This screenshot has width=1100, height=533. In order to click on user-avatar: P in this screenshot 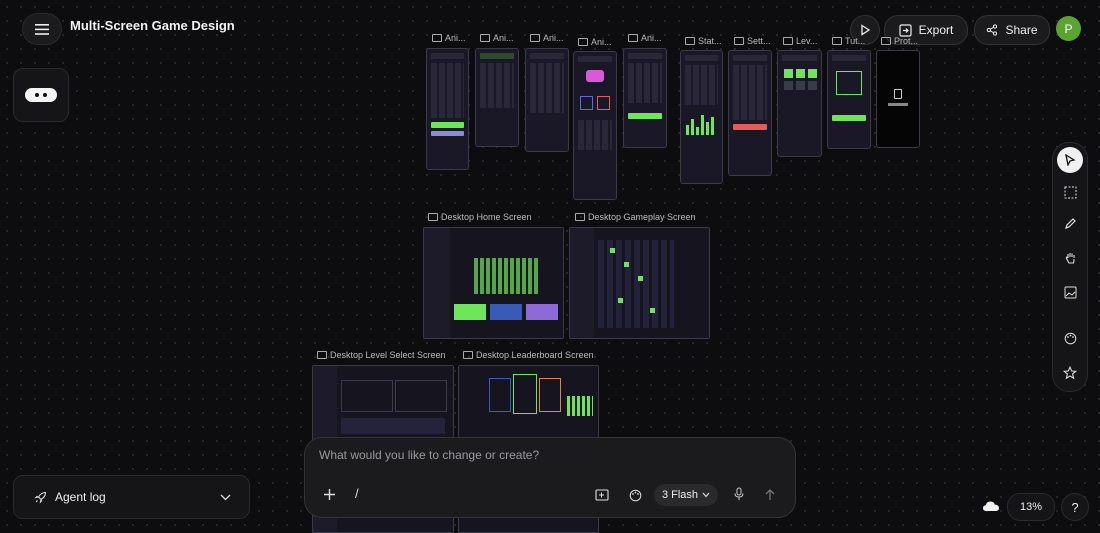, I will do `click(1068, 28)`.